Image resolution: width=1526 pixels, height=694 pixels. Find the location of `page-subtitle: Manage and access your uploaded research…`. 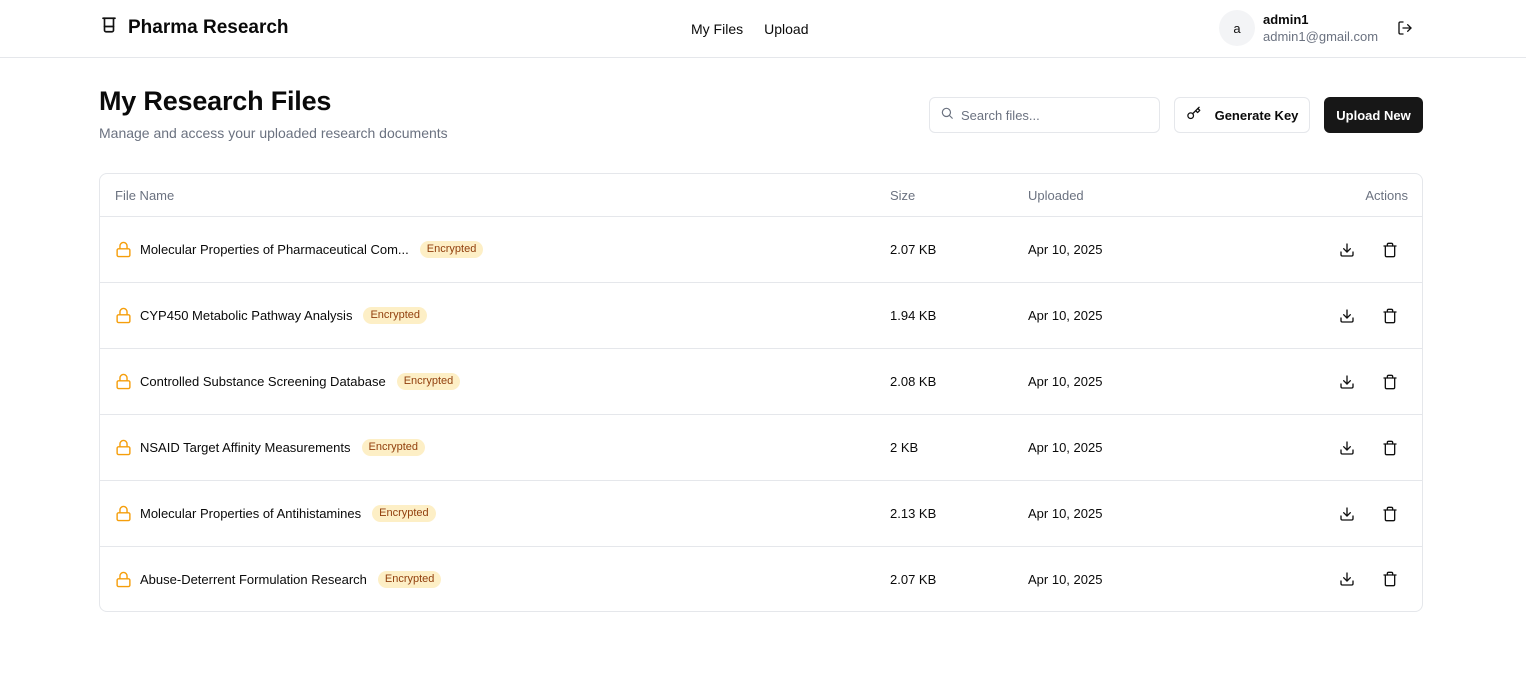

page-subtitle: Manage and access your uploaded research… is located at coordinates (273, 133).